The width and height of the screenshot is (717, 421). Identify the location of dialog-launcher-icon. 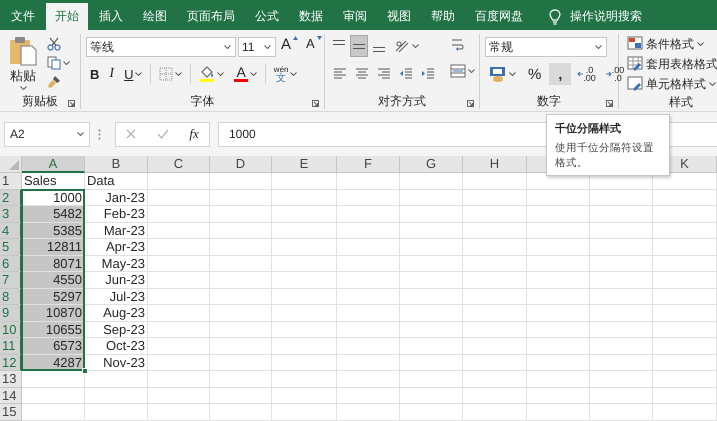
(470, 103).